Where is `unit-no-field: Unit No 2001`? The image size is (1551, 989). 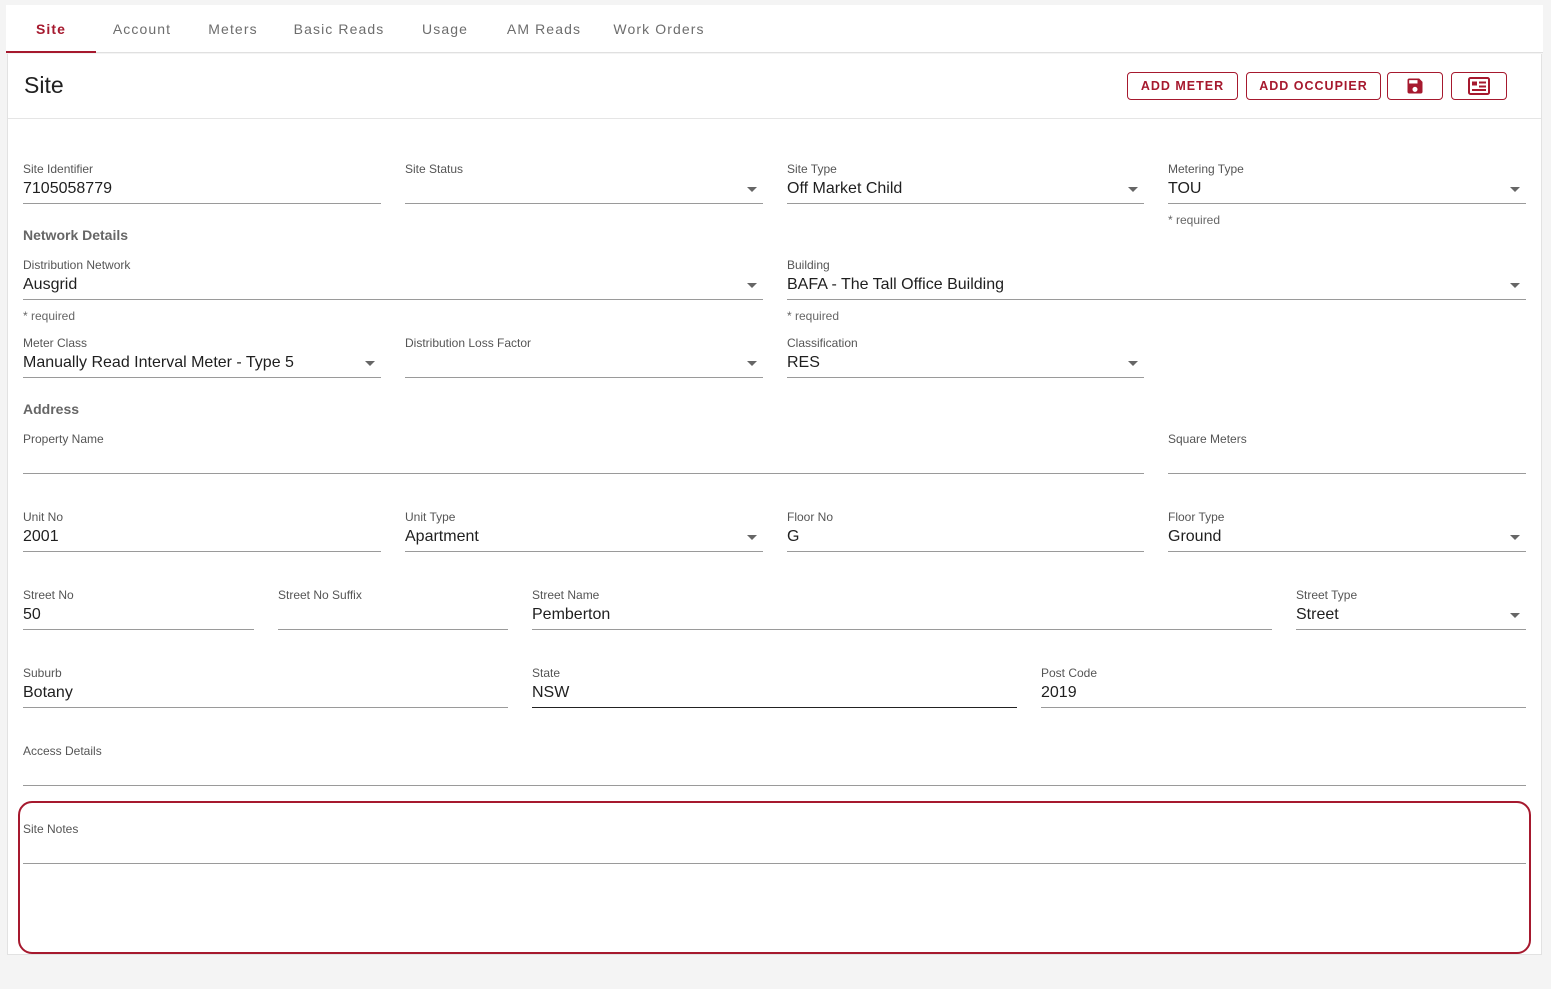 unit-no-field: Unit No 2001 is located at coordinates (202, 533).